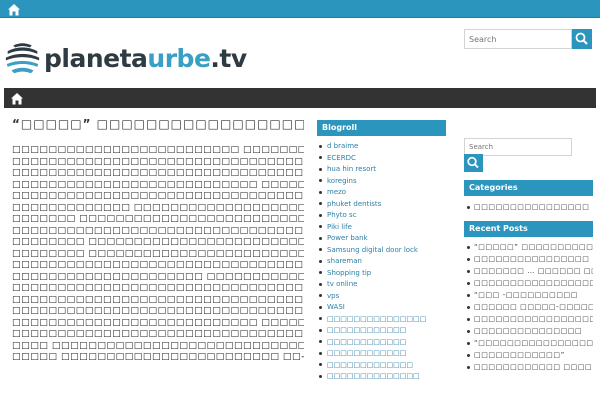 The image size is (600, 400). I want to click on blogroll-link-label: shareman, so click(344, 261).